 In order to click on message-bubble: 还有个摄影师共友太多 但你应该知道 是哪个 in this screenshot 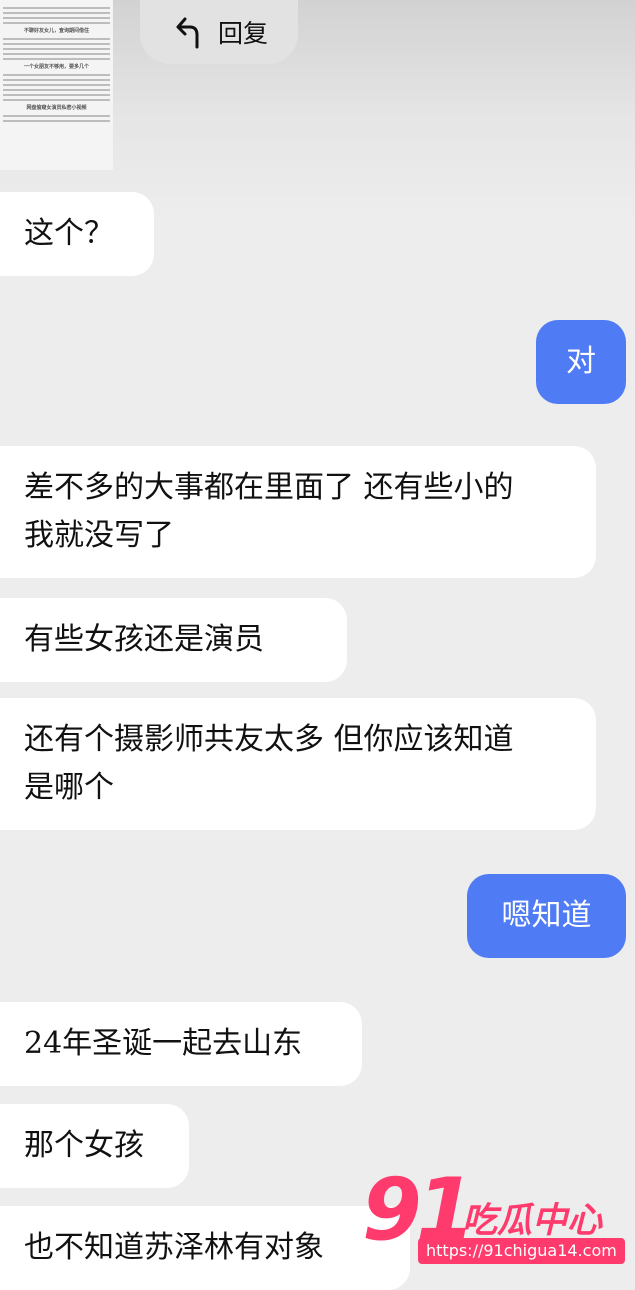, I will do `click(298, 764)`.